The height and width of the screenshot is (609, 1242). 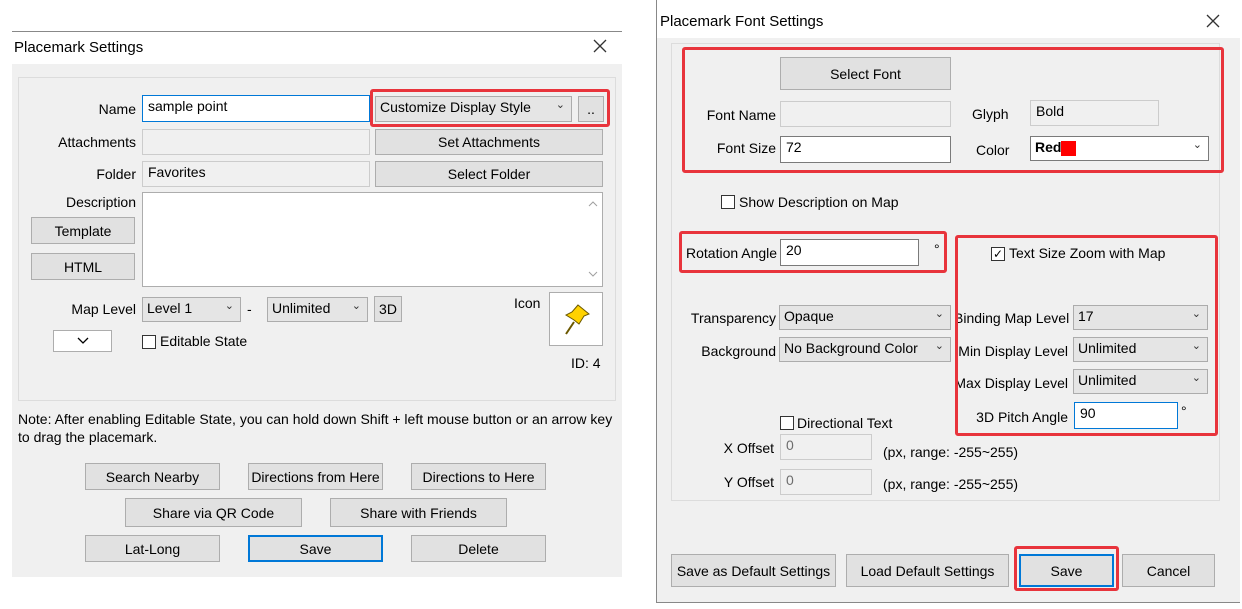 I want to click on folder-field: Favorites, so click(x=256, y=174).